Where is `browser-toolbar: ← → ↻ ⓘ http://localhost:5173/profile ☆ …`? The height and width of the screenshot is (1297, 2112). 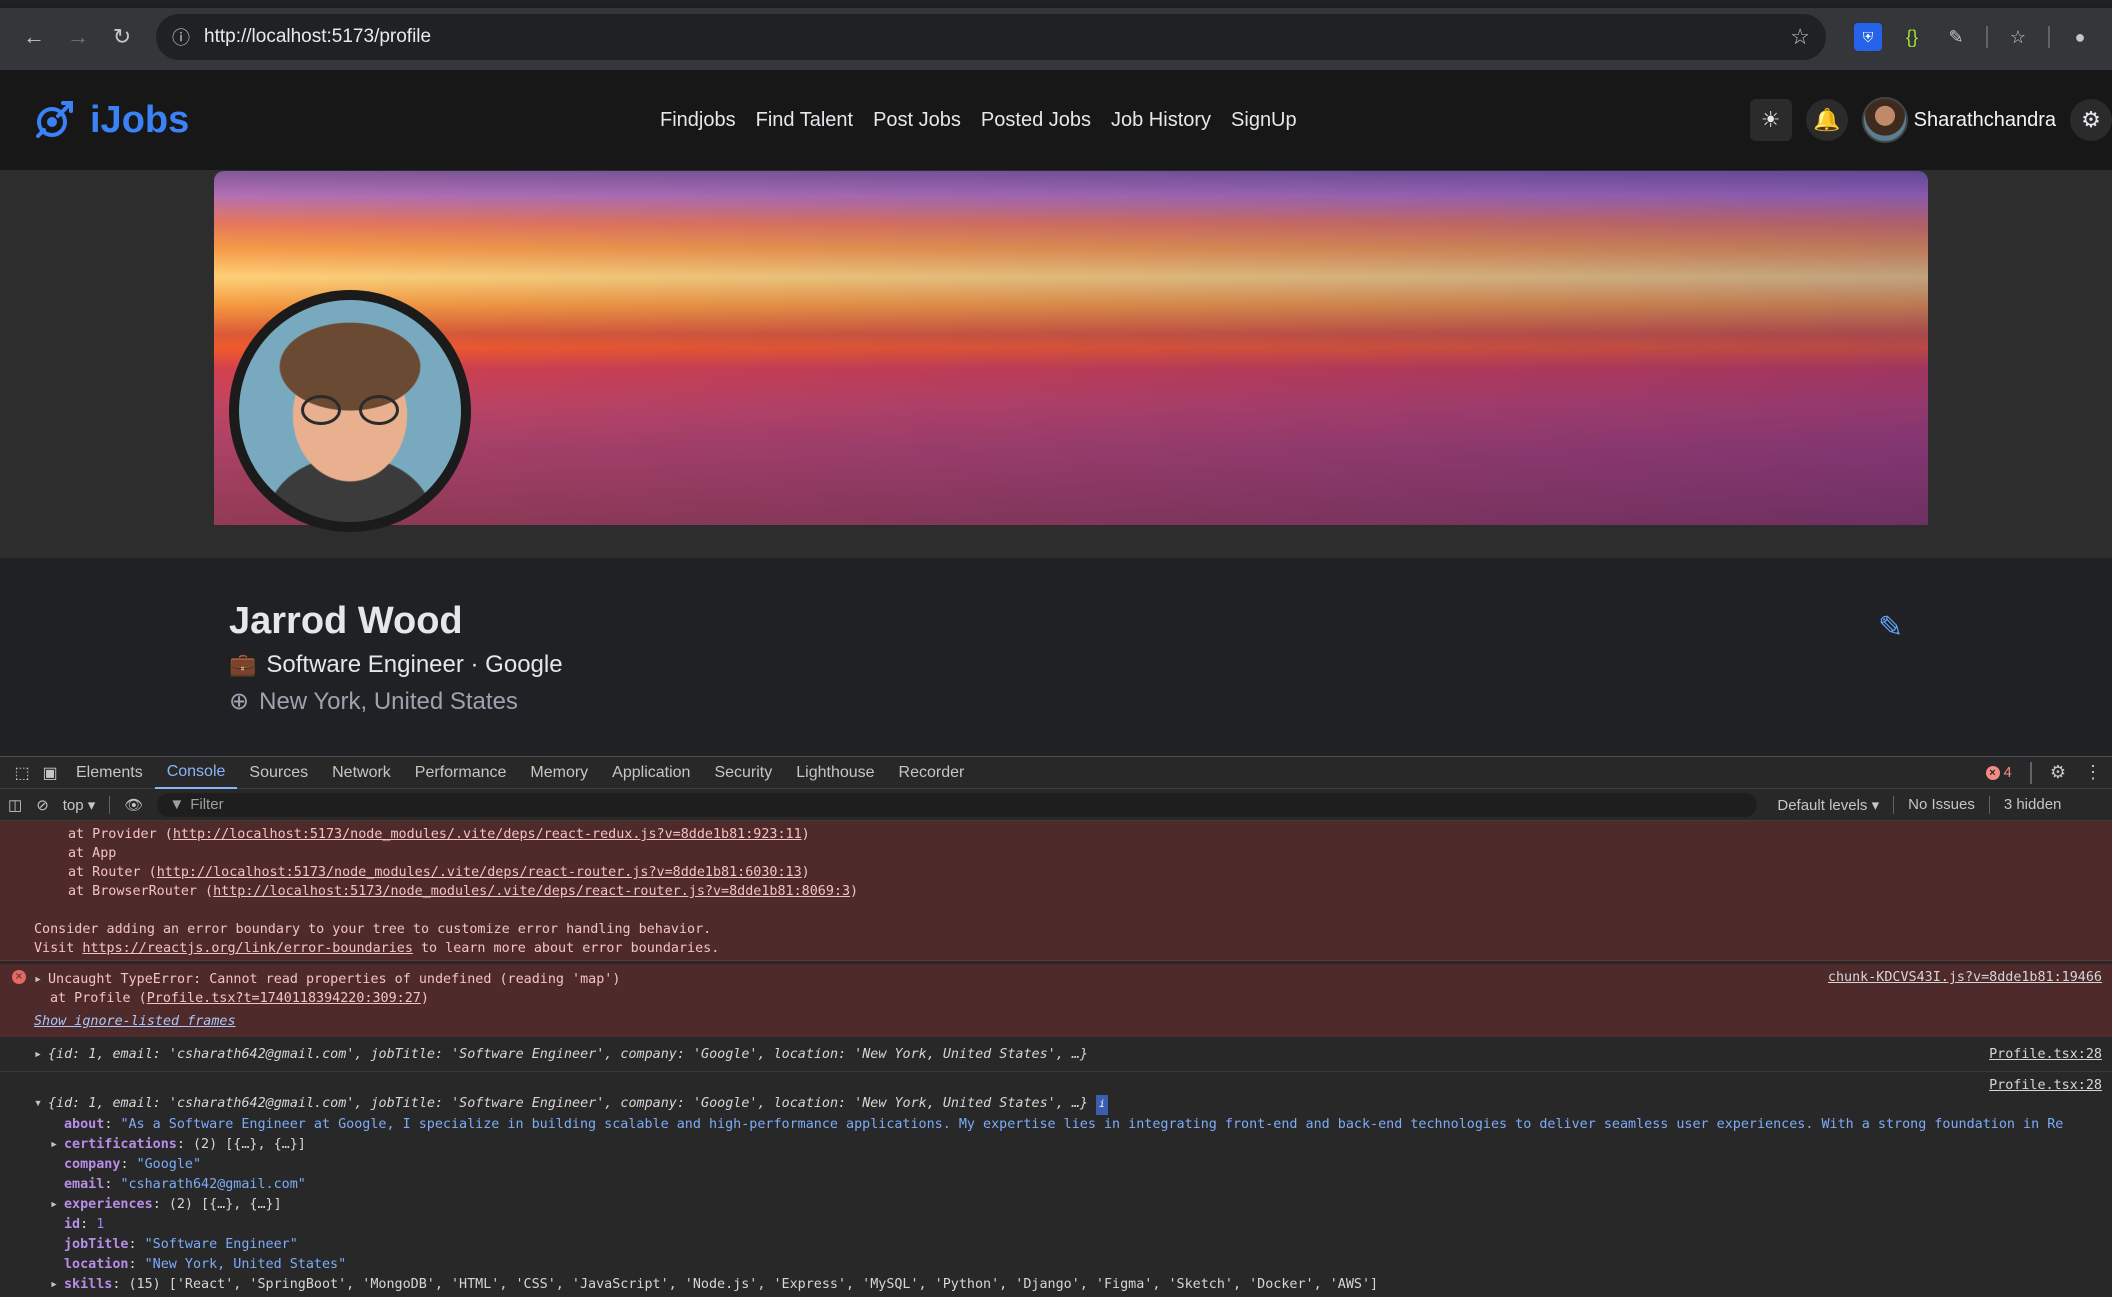 browser-toolbar: ← → ↻ ⓘ http://localhost:5173/profile ☆ … is located at coordinates (1056, 35).